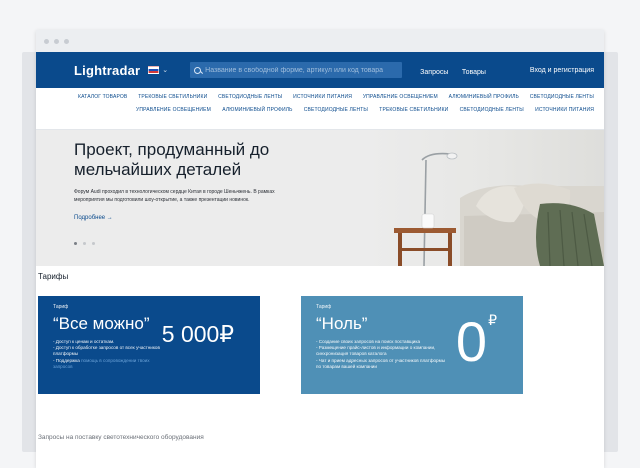 Image resolution: width=640 pixels, height=468 pixels. I want to click on window-chrome, so click(320, 41).